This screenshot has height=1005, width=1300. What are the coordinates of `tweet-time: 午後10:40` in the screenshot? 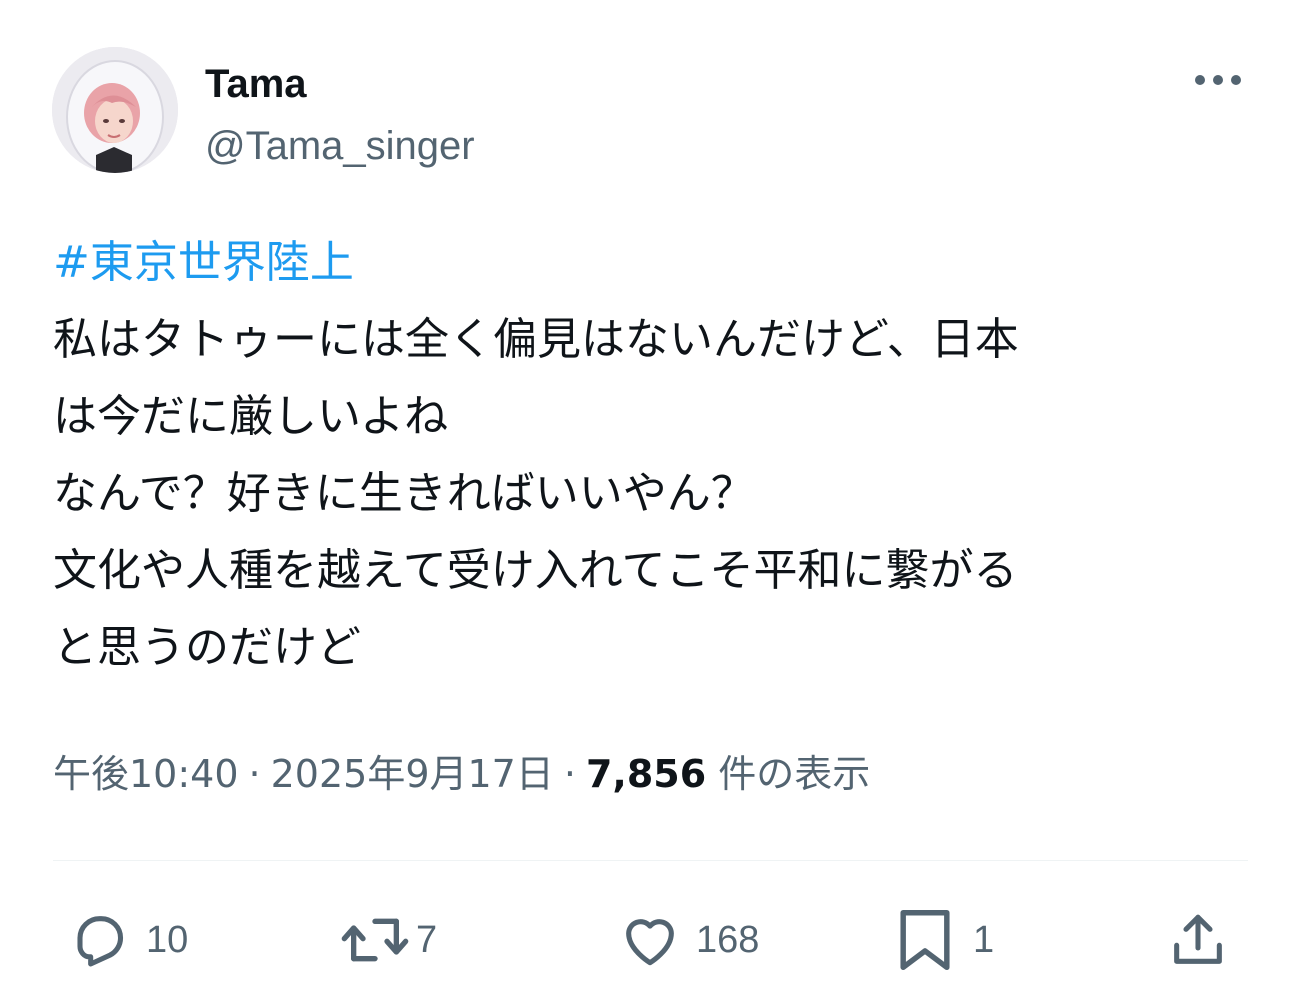 It's located at (146, 774).